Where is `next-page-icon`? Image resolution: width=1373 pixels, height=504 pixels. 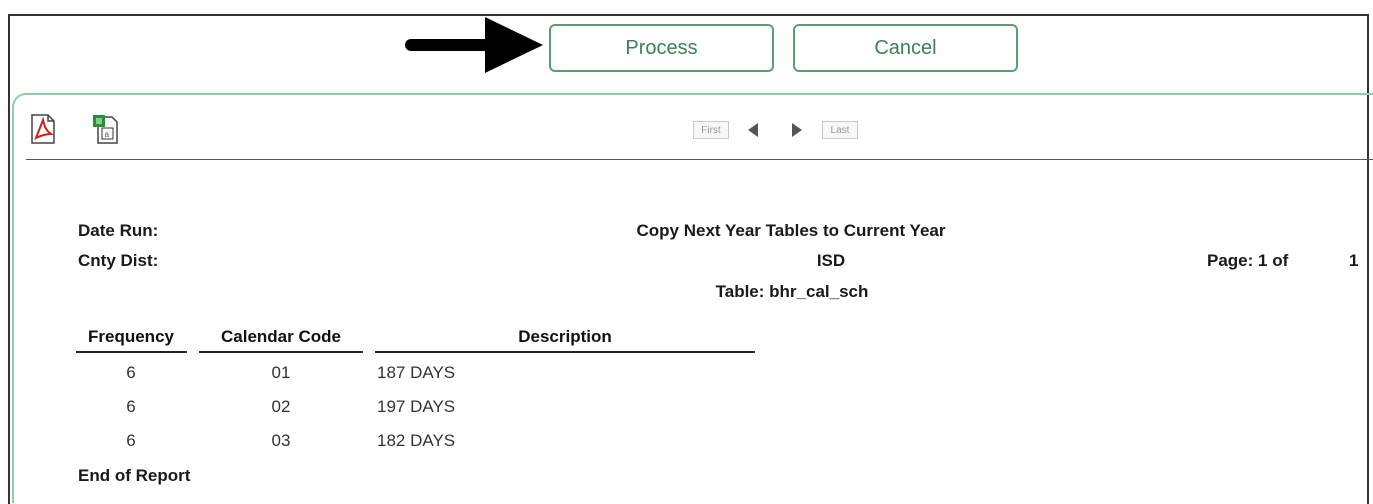
next-page-icon is located at coordinates (797, 130).